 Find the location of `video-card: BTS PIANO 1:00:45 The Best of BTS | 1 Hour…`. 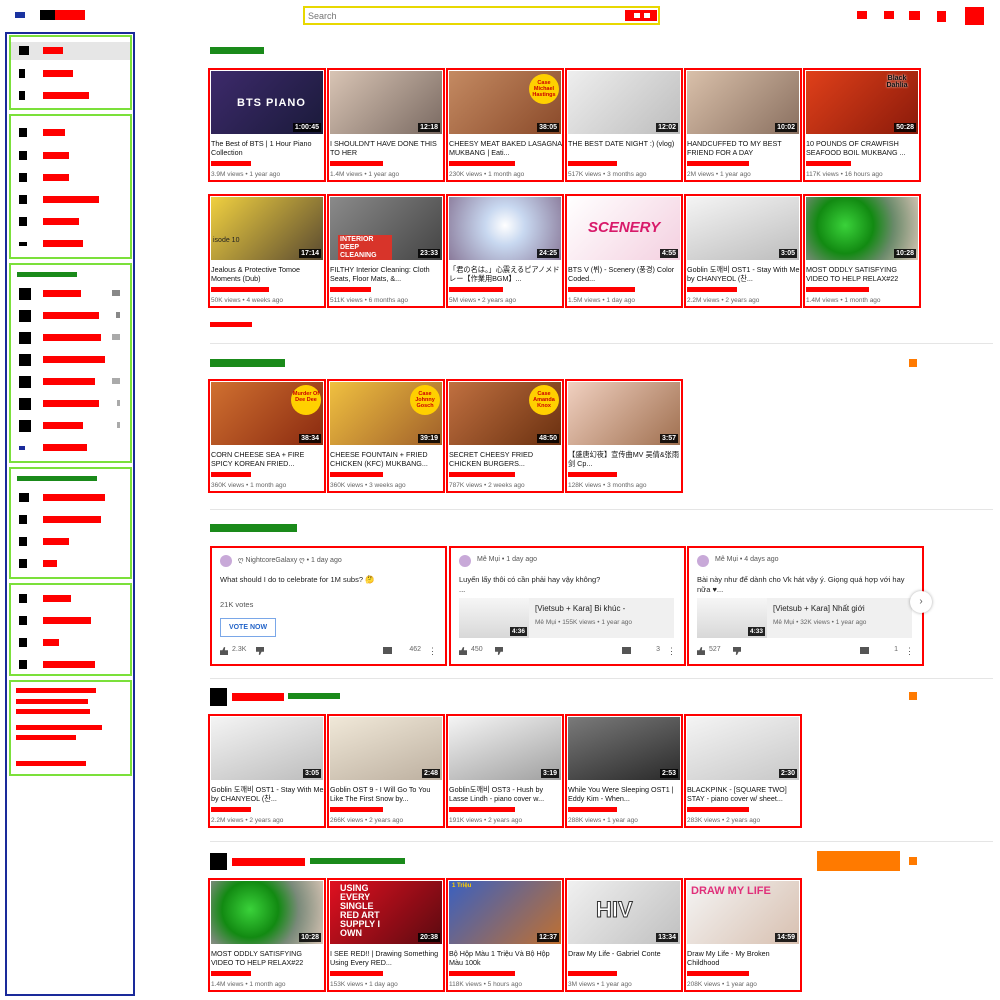

video-card: BTS PIANO 1:00:45 The Best of BTS | 1 Hour… is located at coordinates (267, 125).